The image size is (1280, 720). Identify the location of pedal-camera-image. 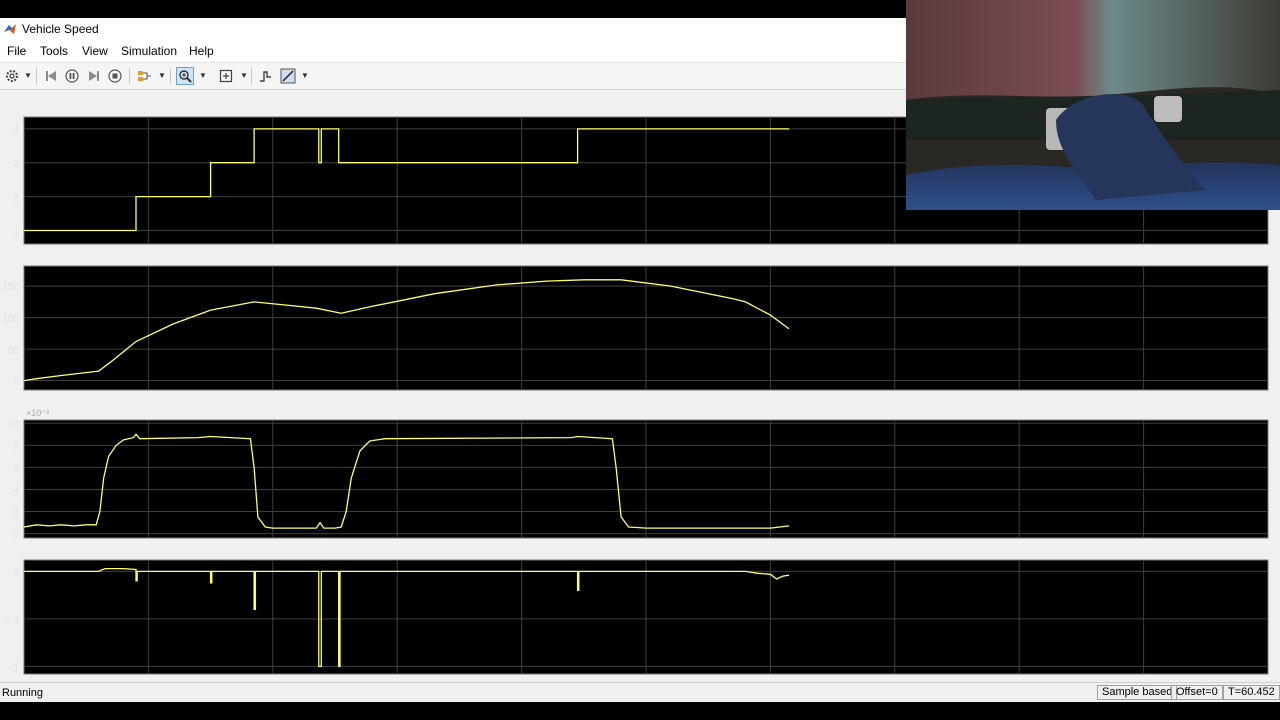
(1093, 105).